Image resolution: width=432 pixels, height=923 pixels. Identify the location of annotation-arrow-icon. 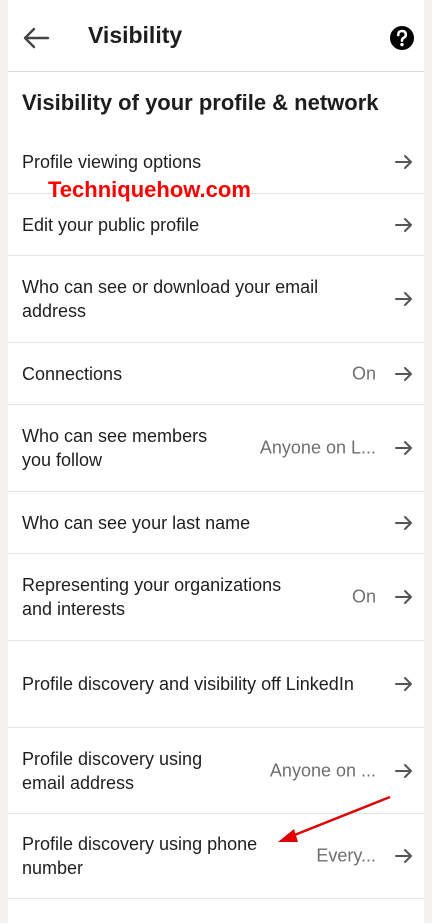
(334, 818).